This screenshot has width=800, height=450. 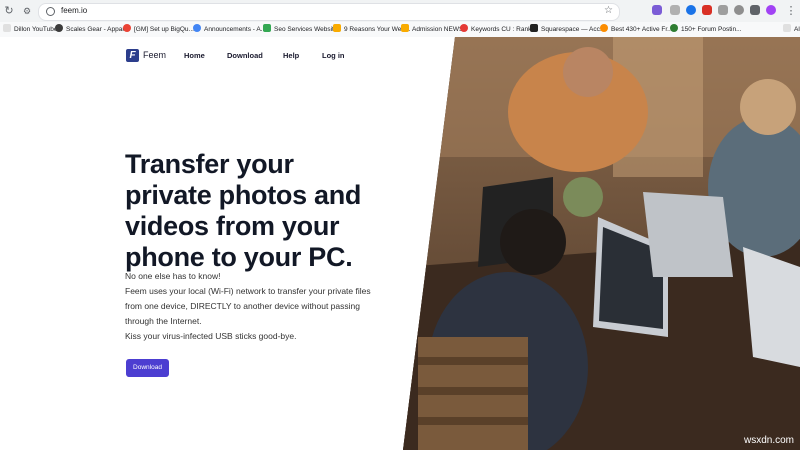 What do you see at coordinates (147, 368) in the screenshot?
I see `download-button: Download` at bounding box center [147, 368].